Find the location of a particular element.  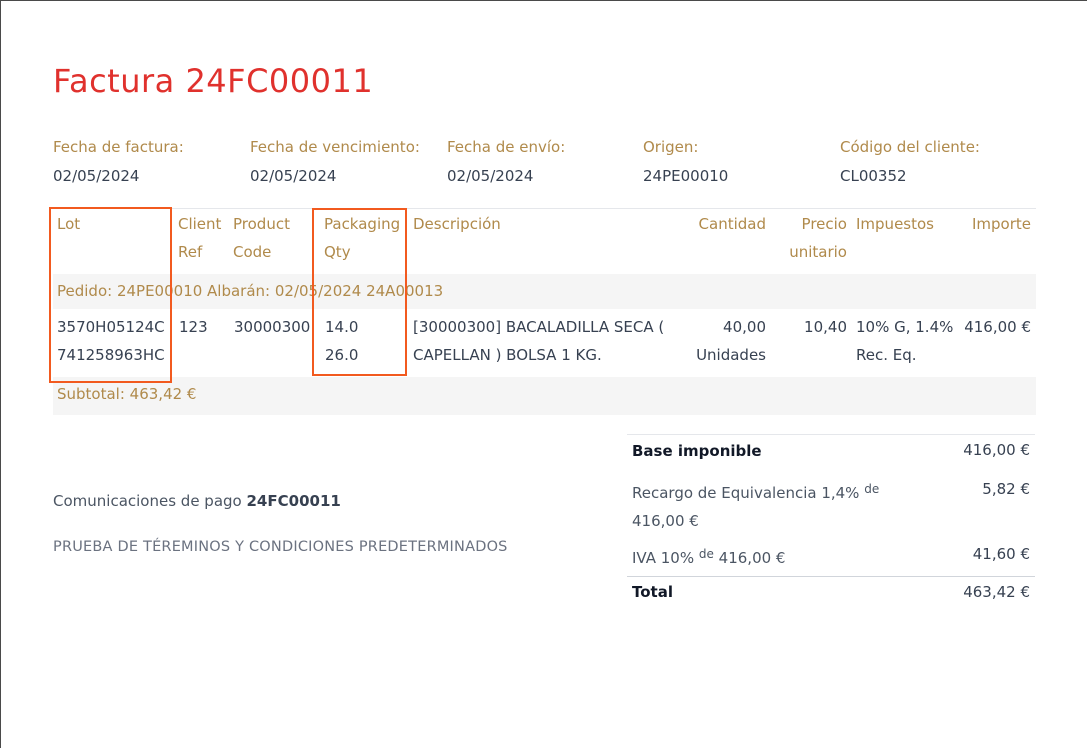

customer-code-value: CL00352 is located at coordinates (873, 176).